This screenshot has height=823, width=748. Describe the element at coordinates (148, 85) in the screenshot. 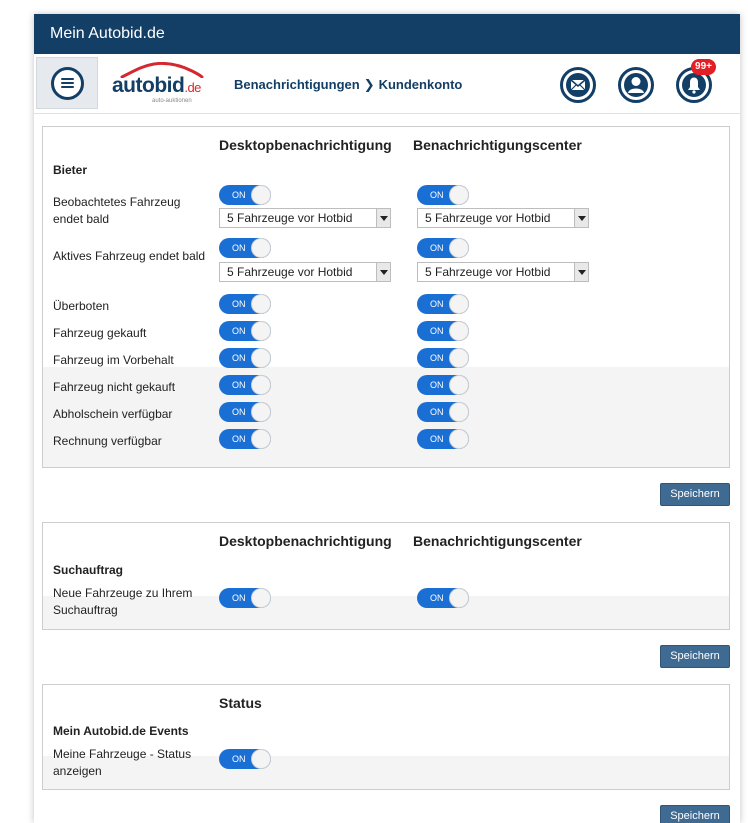

I see `logo-text: autobid` at that location.